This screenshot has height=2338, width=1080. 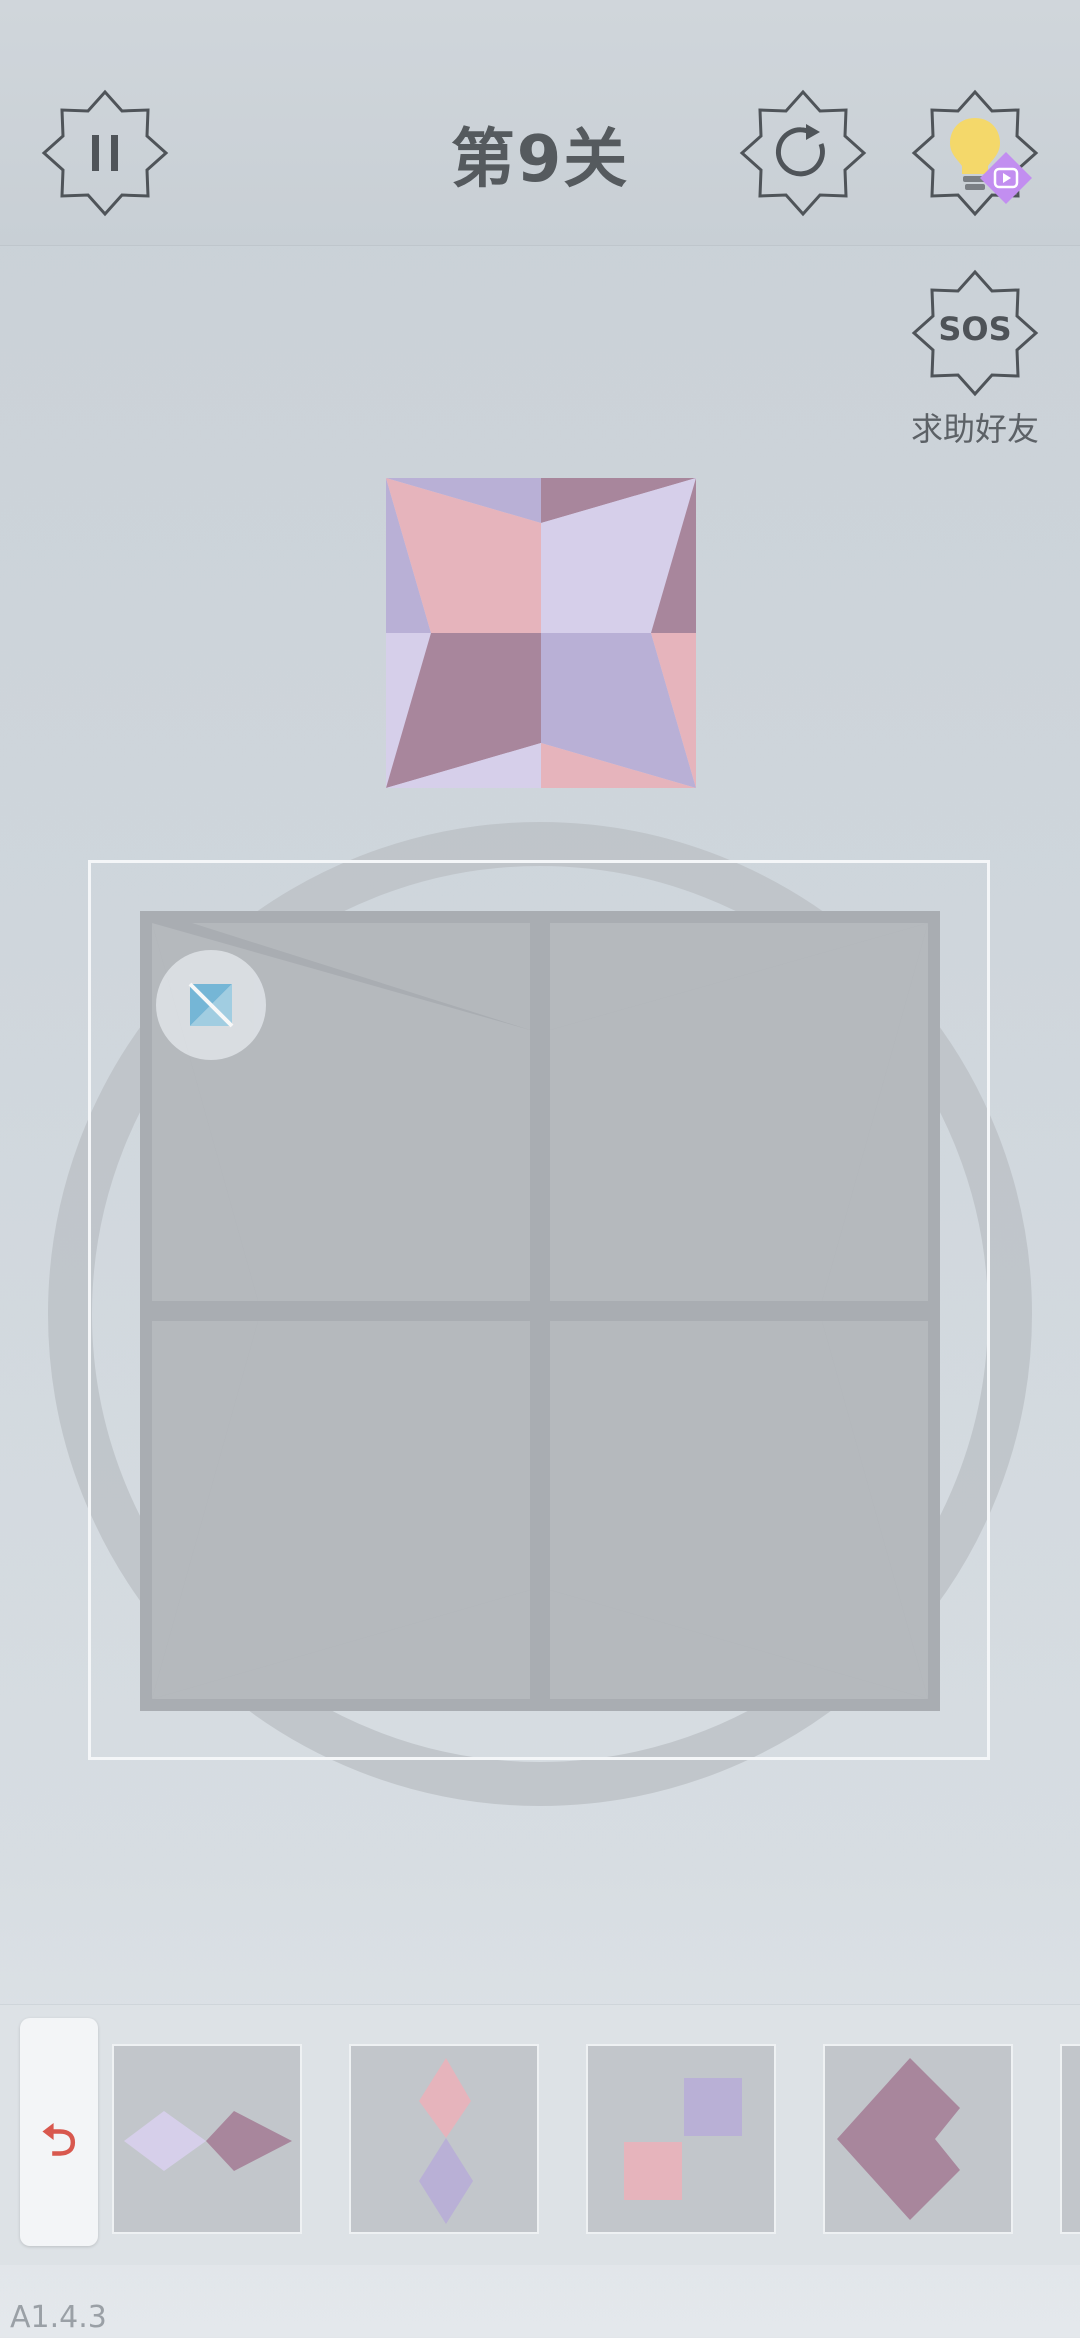 I want to click on piece-two-diamonds-horizontal, so click(x=207, y=2139).